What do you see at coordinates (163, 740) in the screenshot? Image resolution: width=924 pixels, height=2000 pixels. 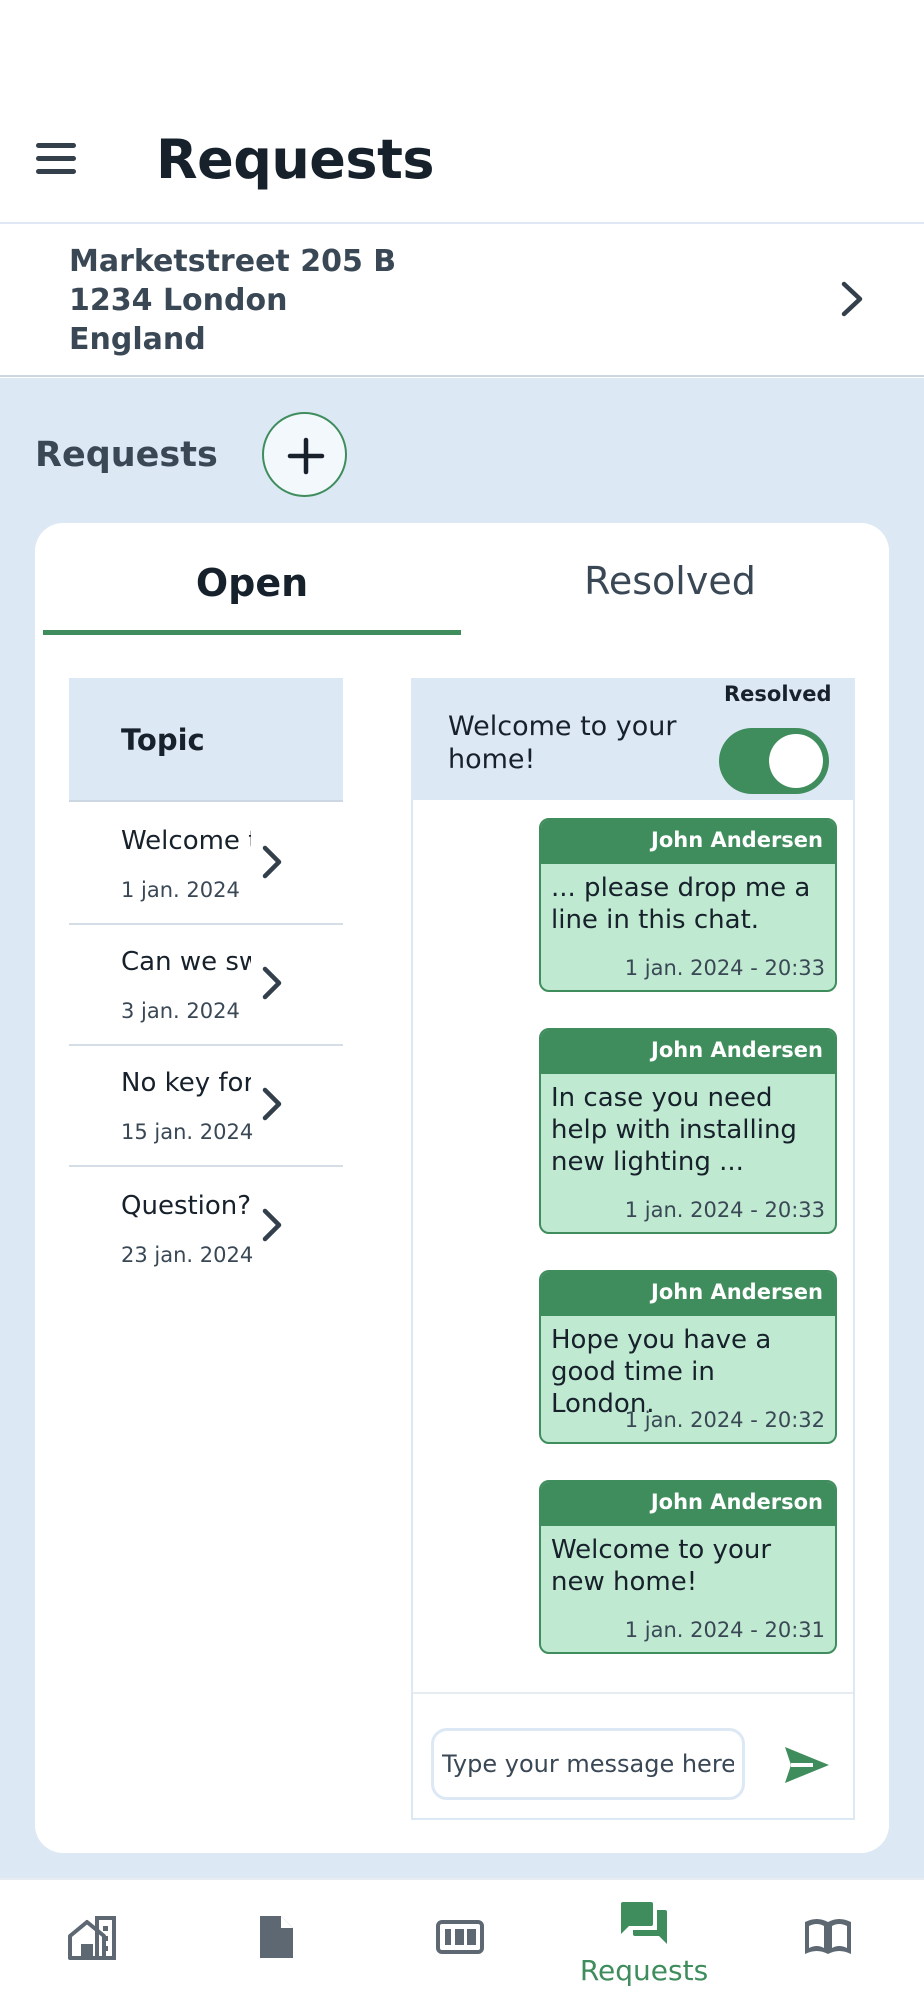 I see `topic-header-label: Topic` at bounding box center [163, 740].